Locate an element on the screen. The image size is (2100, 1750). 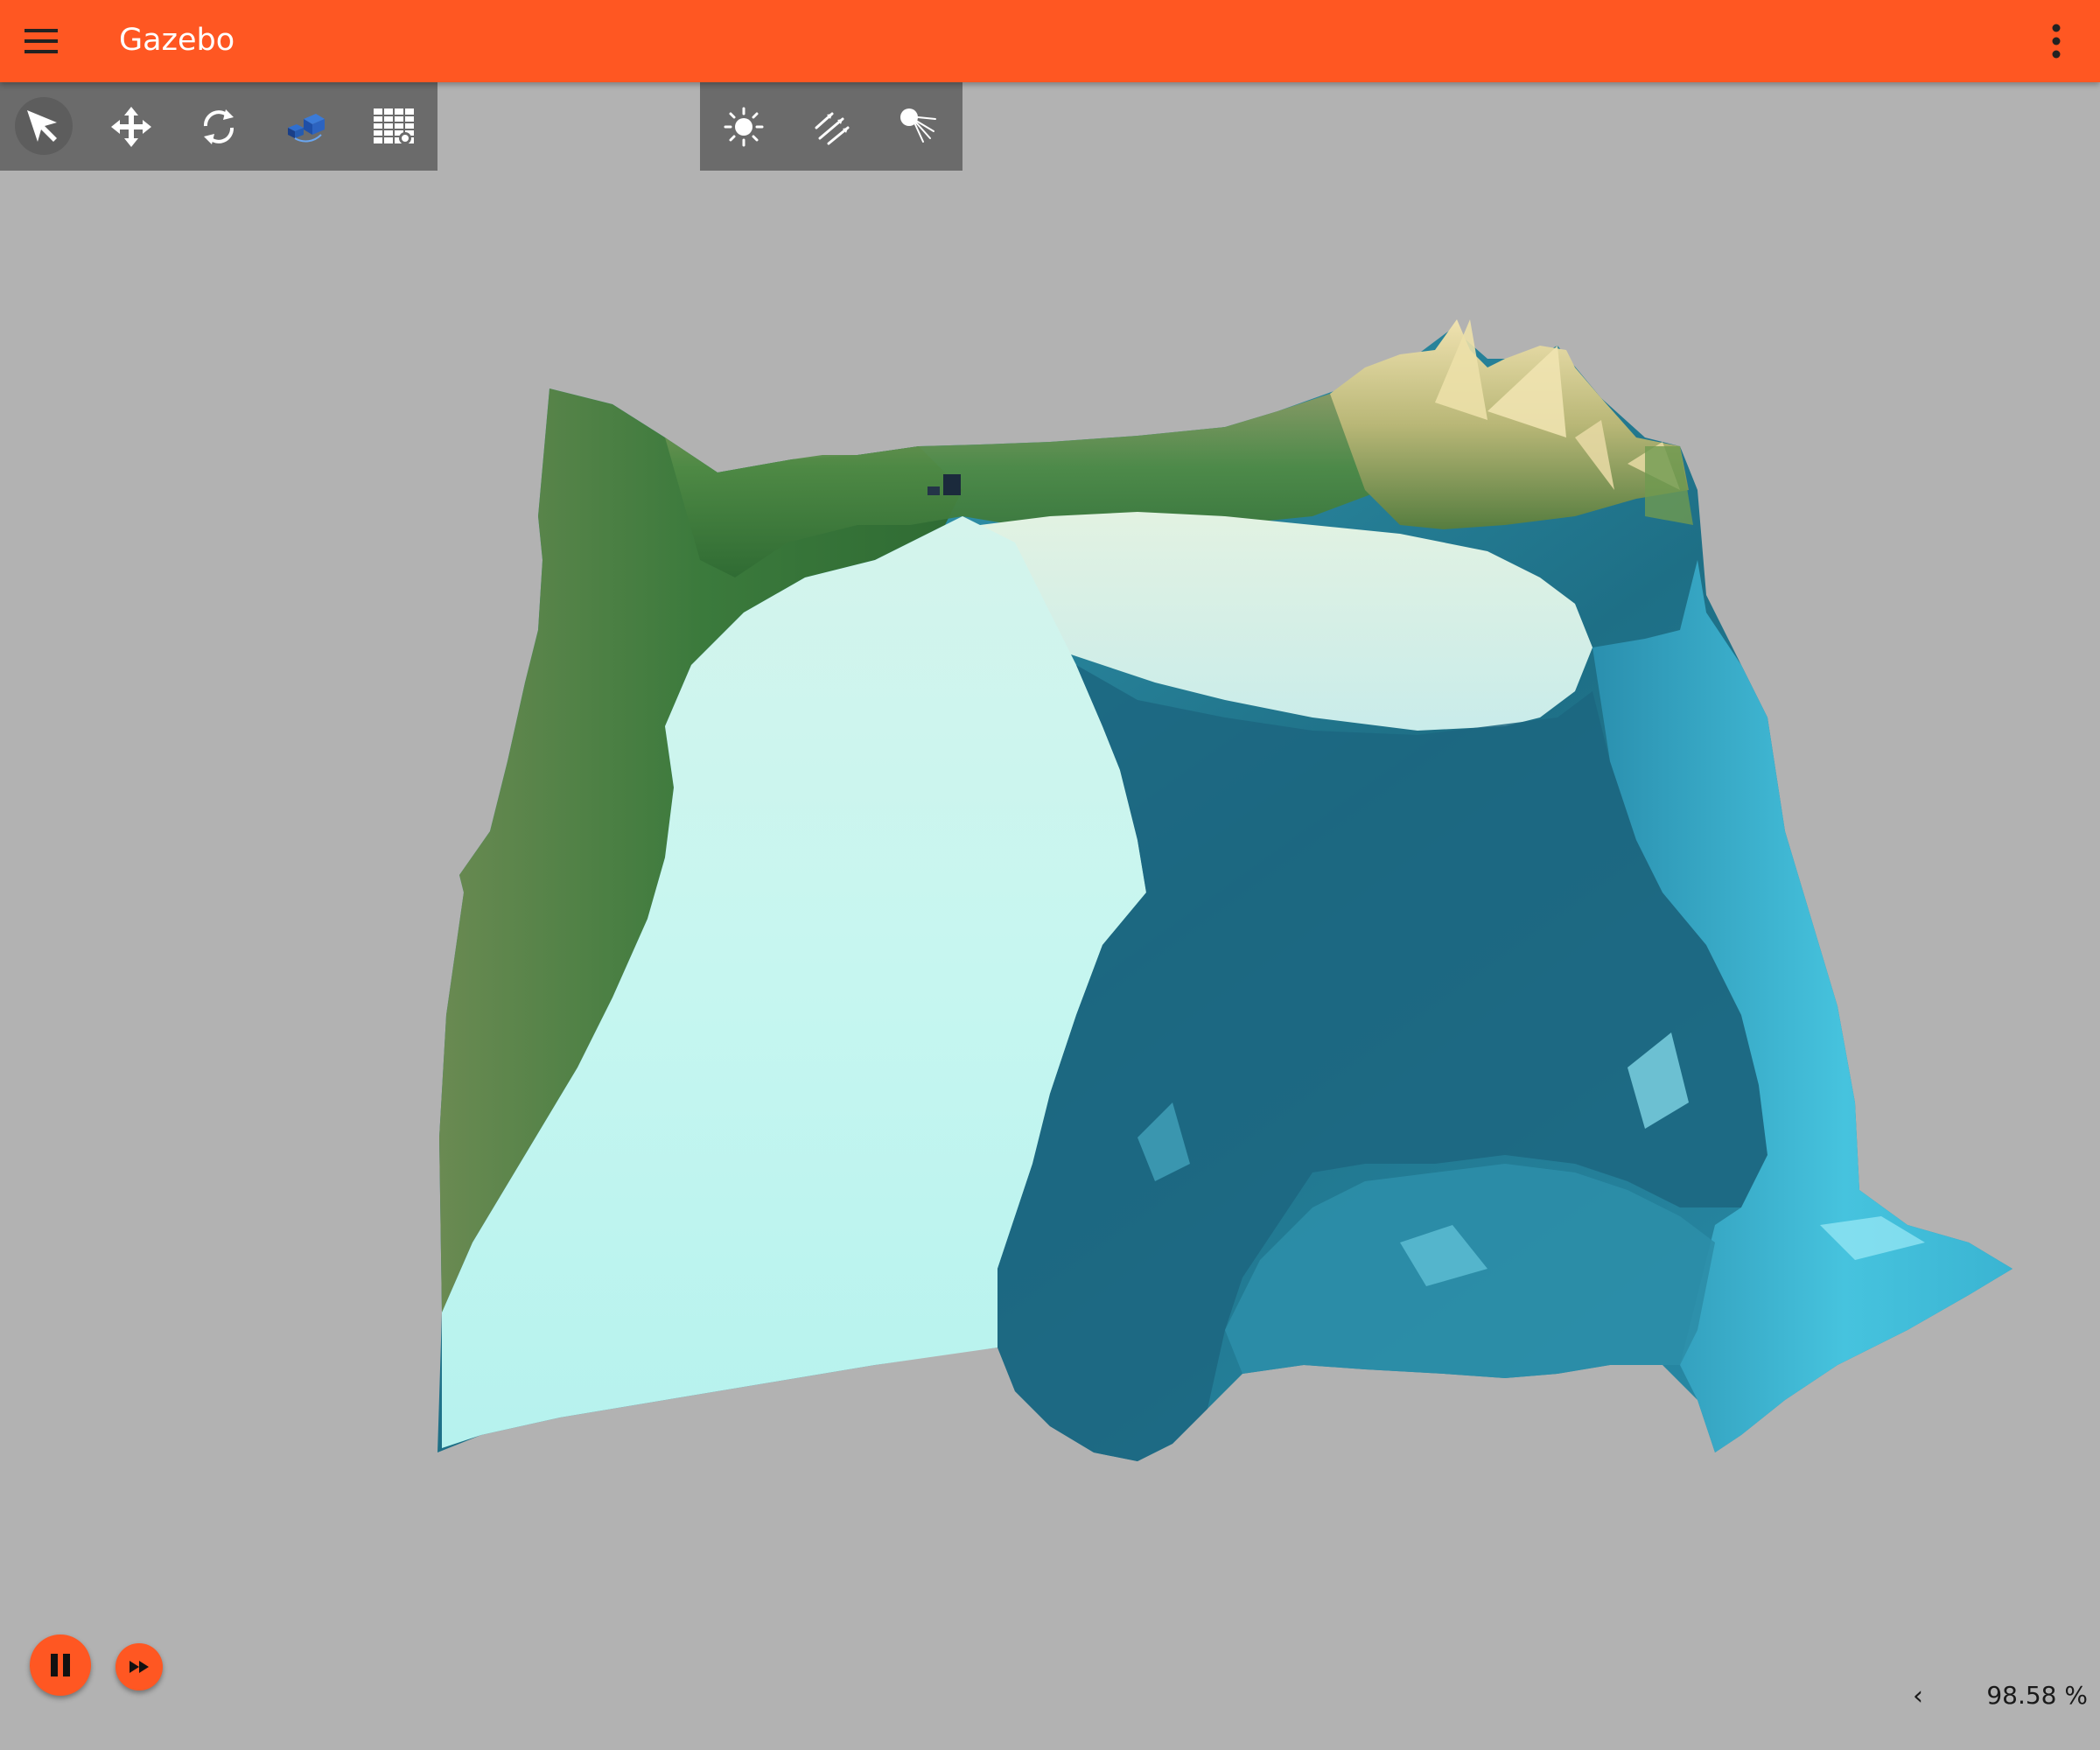
hamburger-menu-button is located at coordinates (41, 41).